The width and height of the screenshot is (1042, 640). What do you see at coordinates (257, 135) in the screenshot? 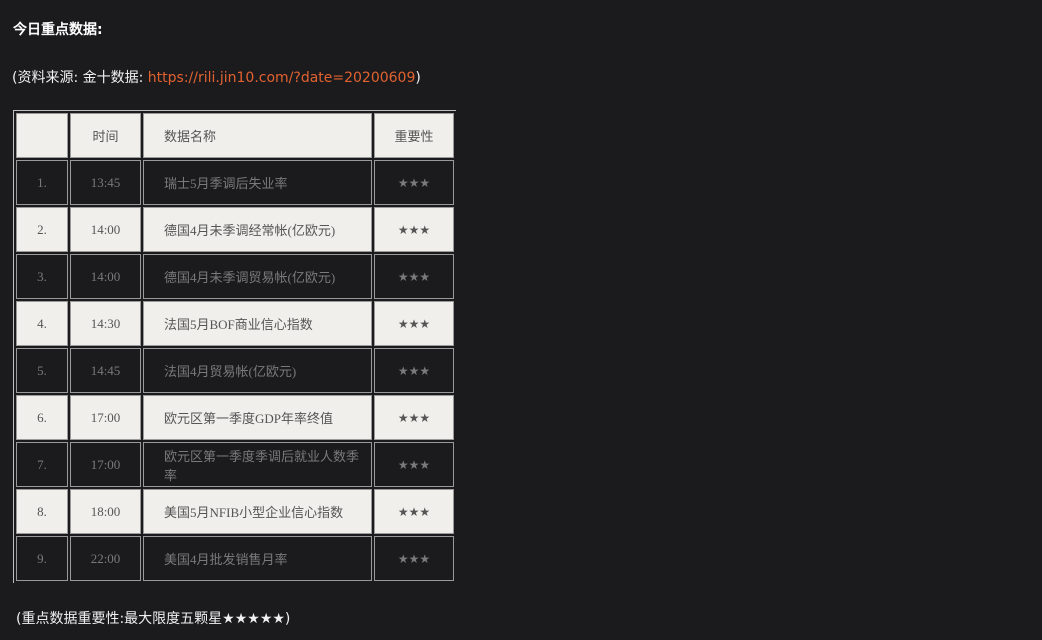
I see `header-name: 数据名称` at bounding box center [257, 135].